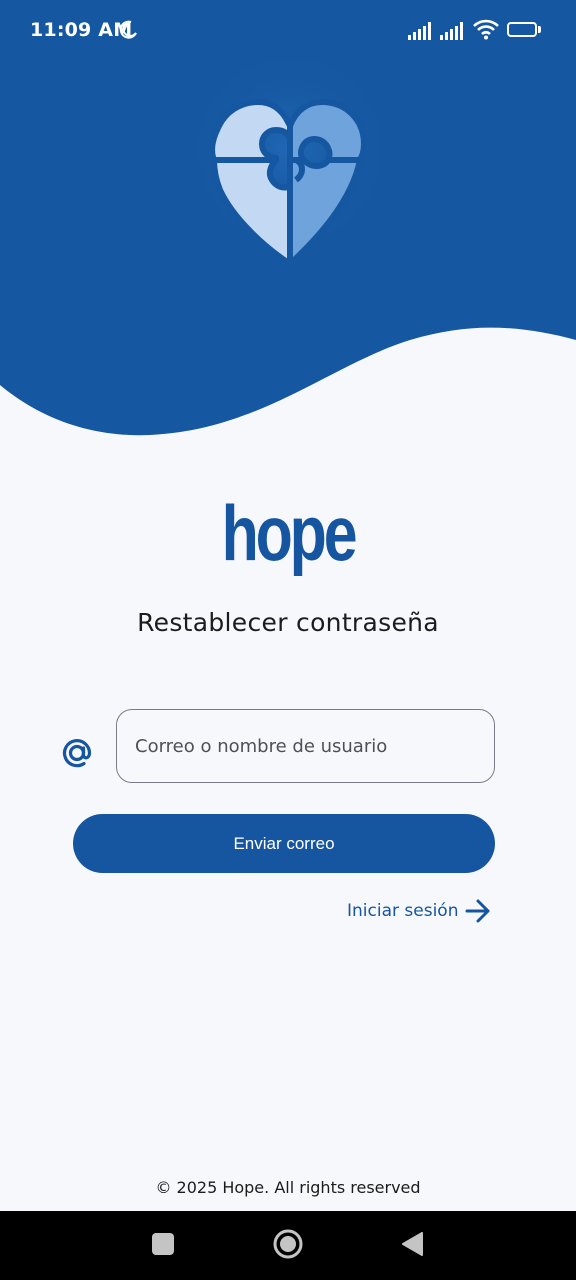  I want to click on recents-icon, so click(163, 1244).